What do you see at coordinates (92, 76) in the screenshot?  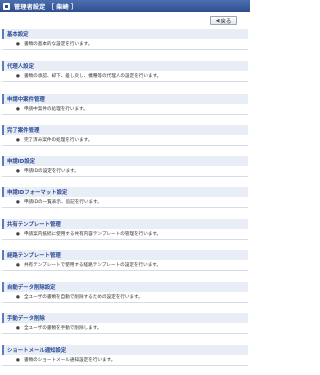 I see `description-text: 書類の承認、却下、差し戻し、機種等の代理人の設定を行います。` at bounding box center [92, 76].